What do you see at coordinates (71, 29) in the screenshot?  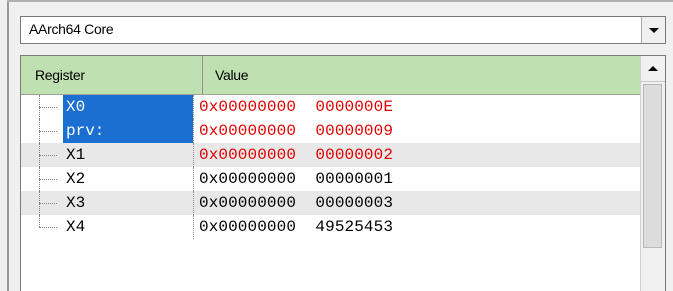 I see `core-select-value: AArch64 Core` at bounding box center [71, 29].